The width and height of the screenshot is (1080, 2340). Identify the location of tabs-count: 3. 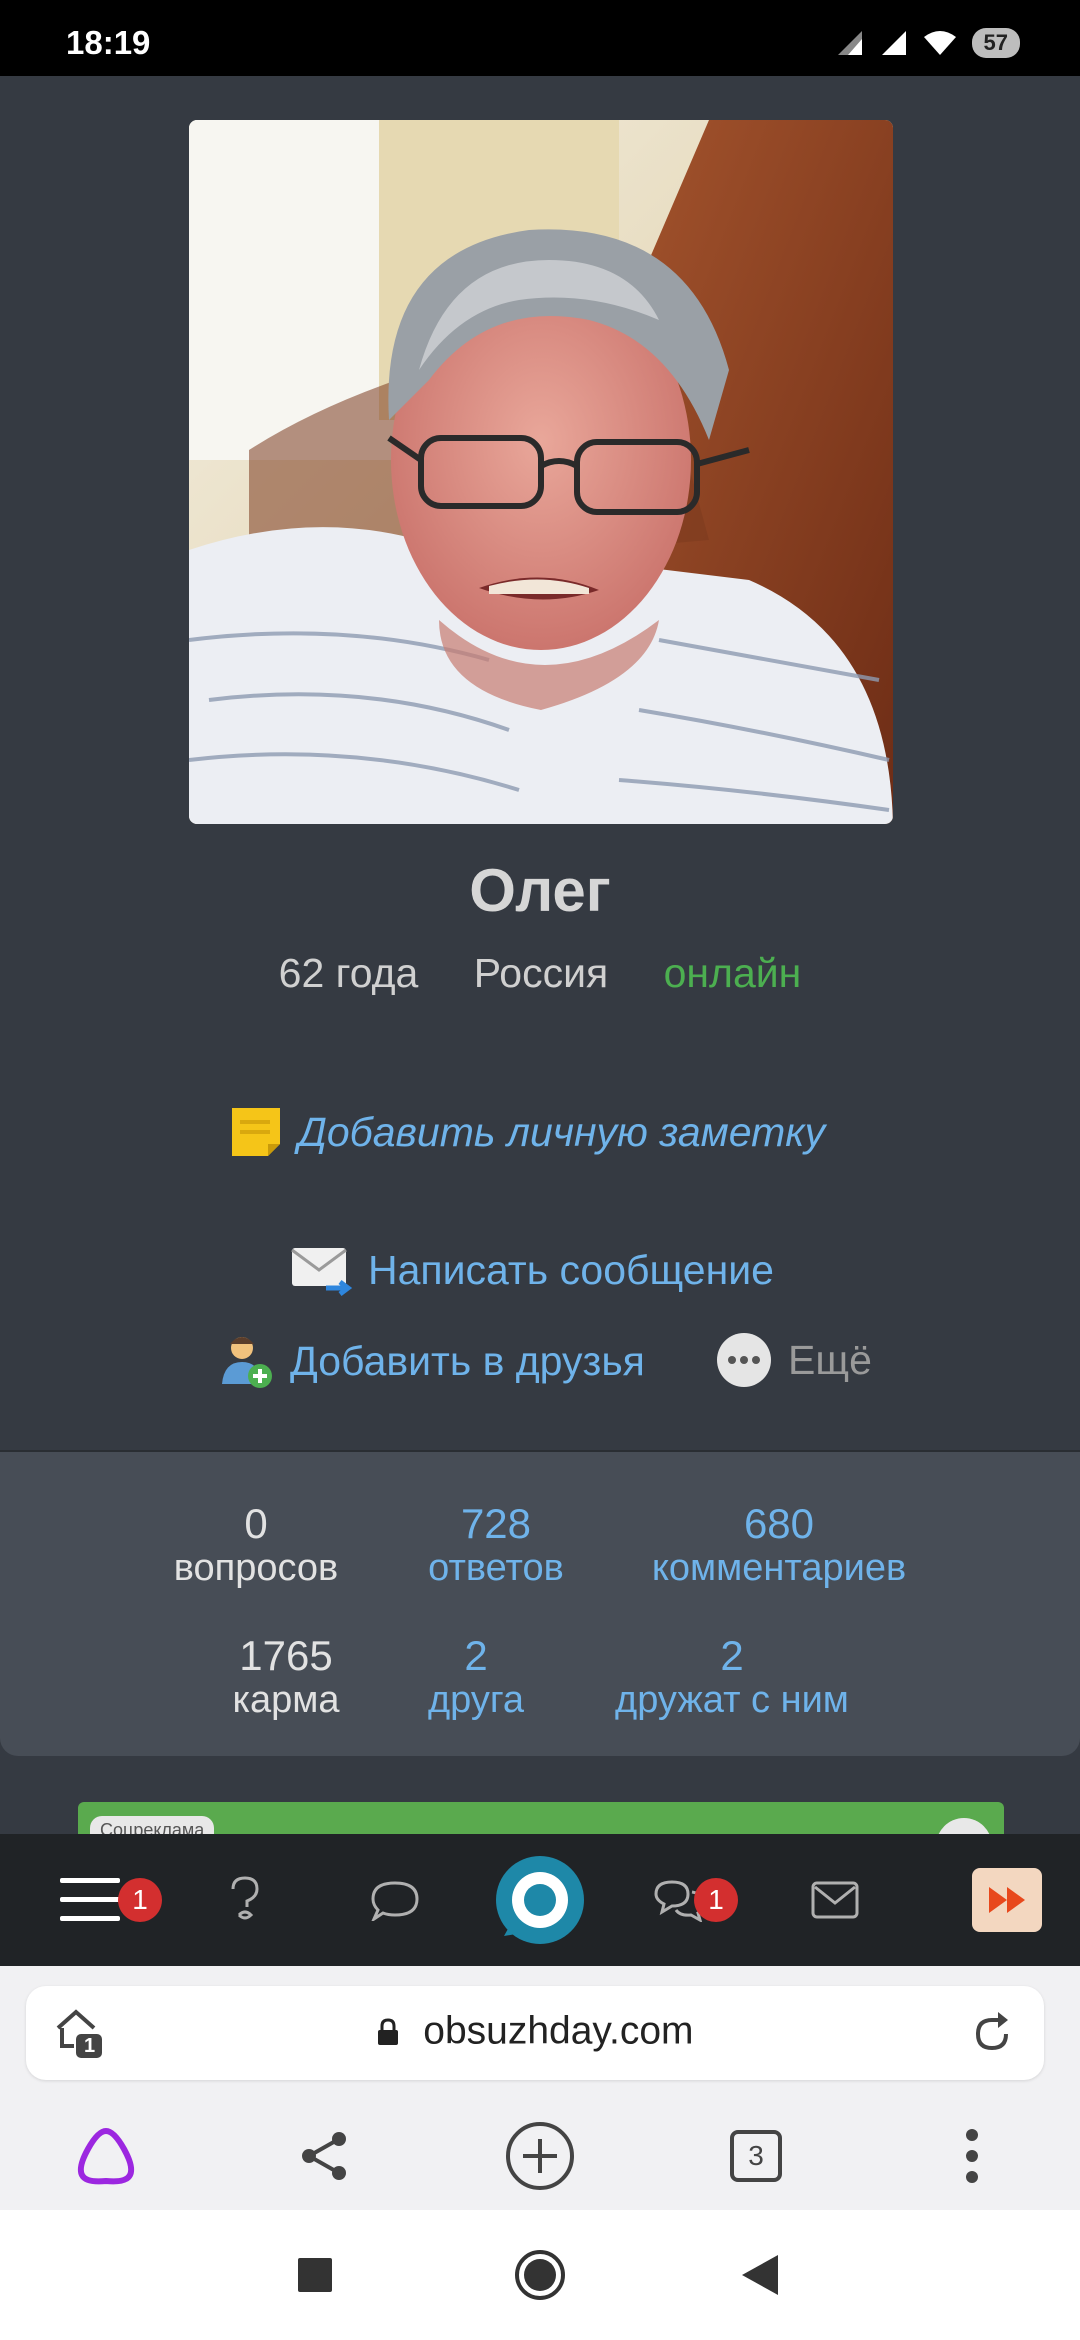
(756, 2155).